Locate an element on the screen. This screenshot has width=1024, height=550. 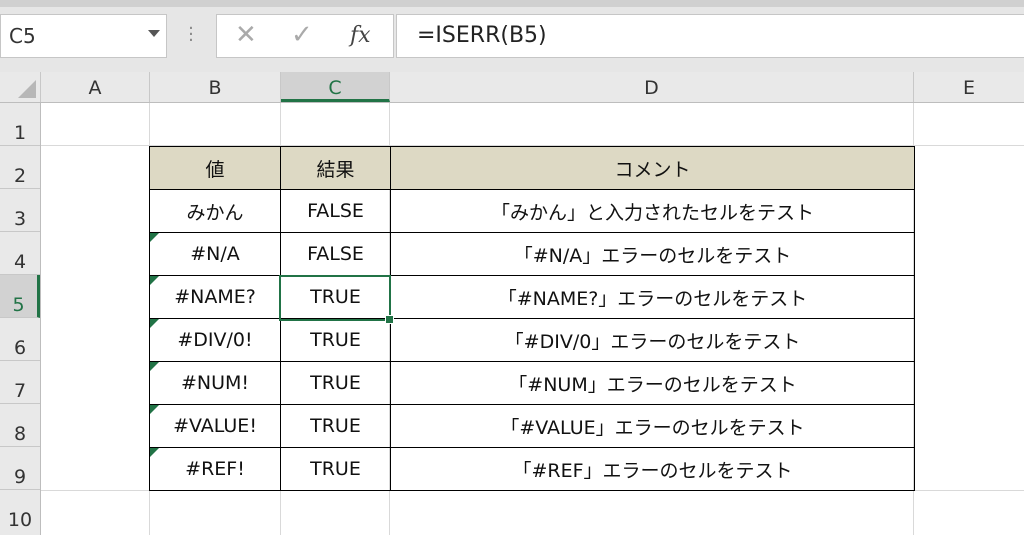
cell-text: 値 is located at coordinates (215, 169).